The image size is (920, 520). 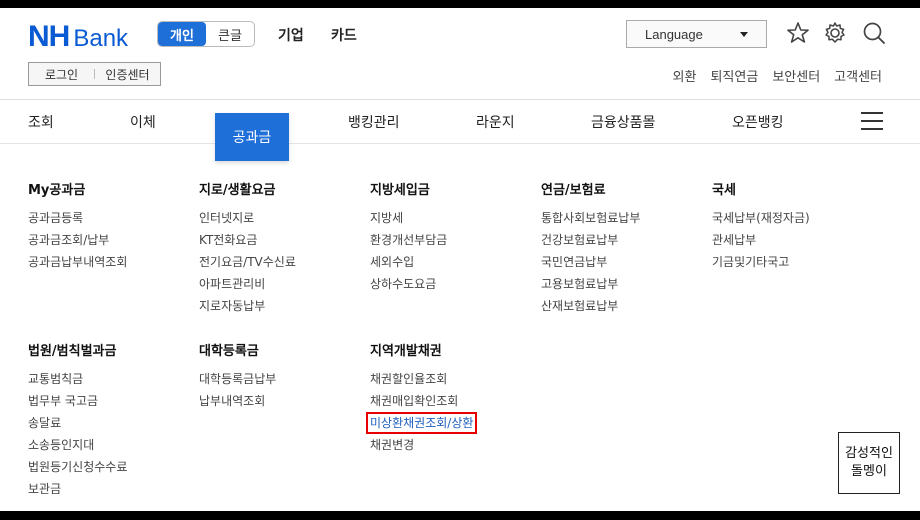 What do you see at coordinates (49, 36) in the screenshot?
I see `logo-nh-text: NH` at bounding box center [49, 36].